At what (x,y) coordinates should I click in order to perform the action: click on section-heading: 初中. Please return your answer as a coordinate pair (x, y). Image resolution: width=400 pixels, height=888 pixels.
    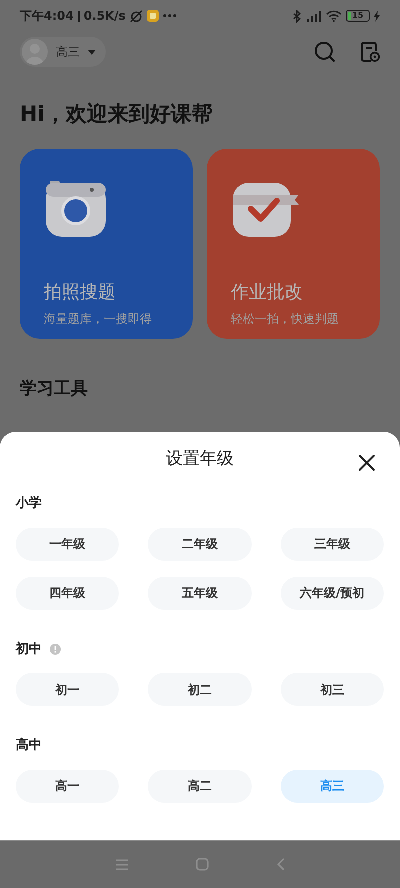
    Looking at the image, I should click on (29, 649).